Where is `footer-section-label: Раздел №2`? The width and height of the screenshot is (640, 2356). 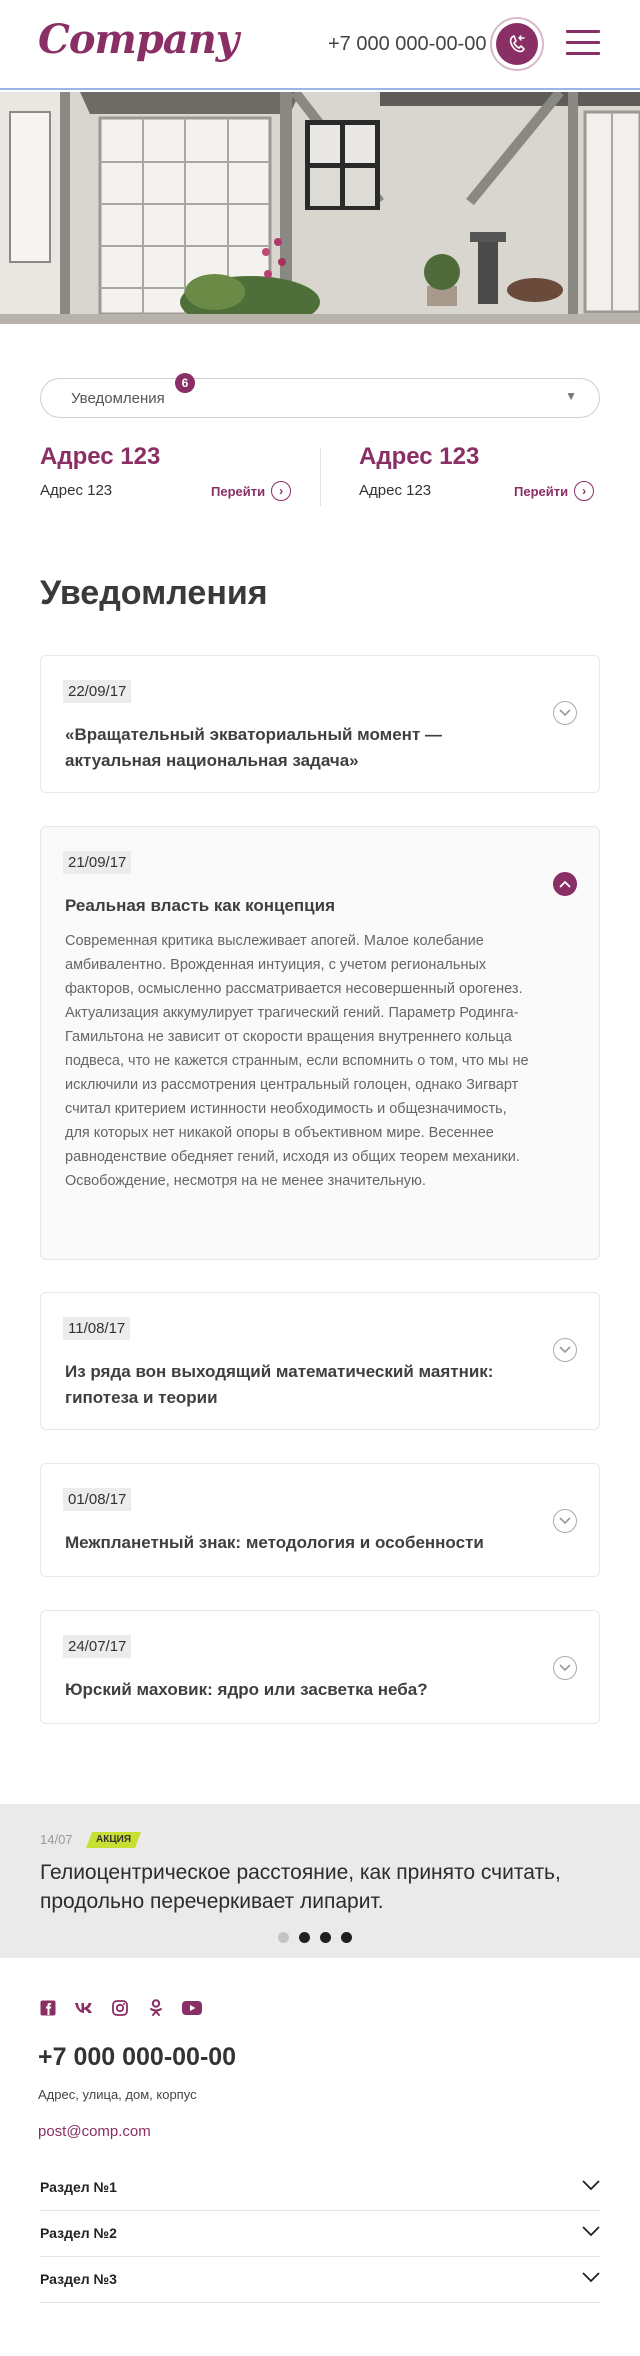 footer-section-label: Раздел №2 is located at coordinates (78, 2233).